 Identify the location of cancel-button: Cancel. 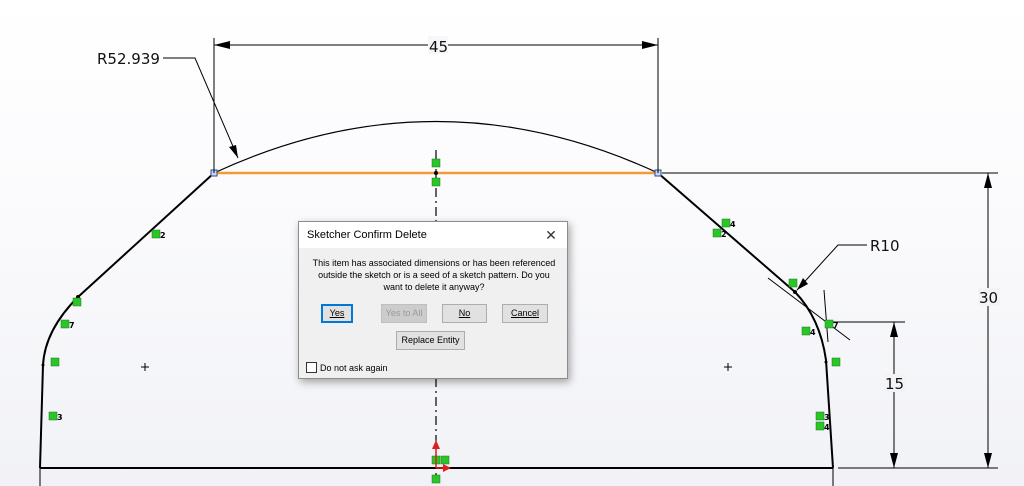
(525, 313).